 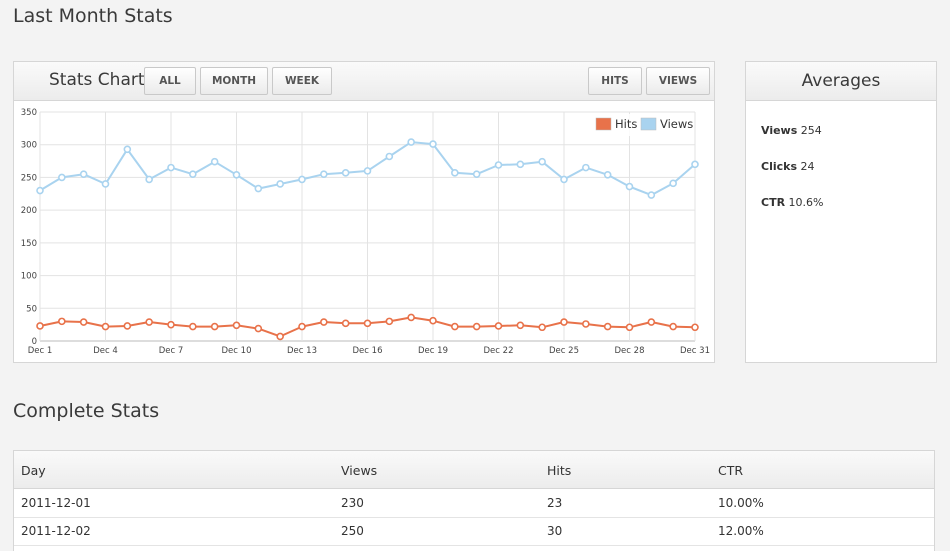 I want to click on th-views: Views, so click(x=359, y=470).